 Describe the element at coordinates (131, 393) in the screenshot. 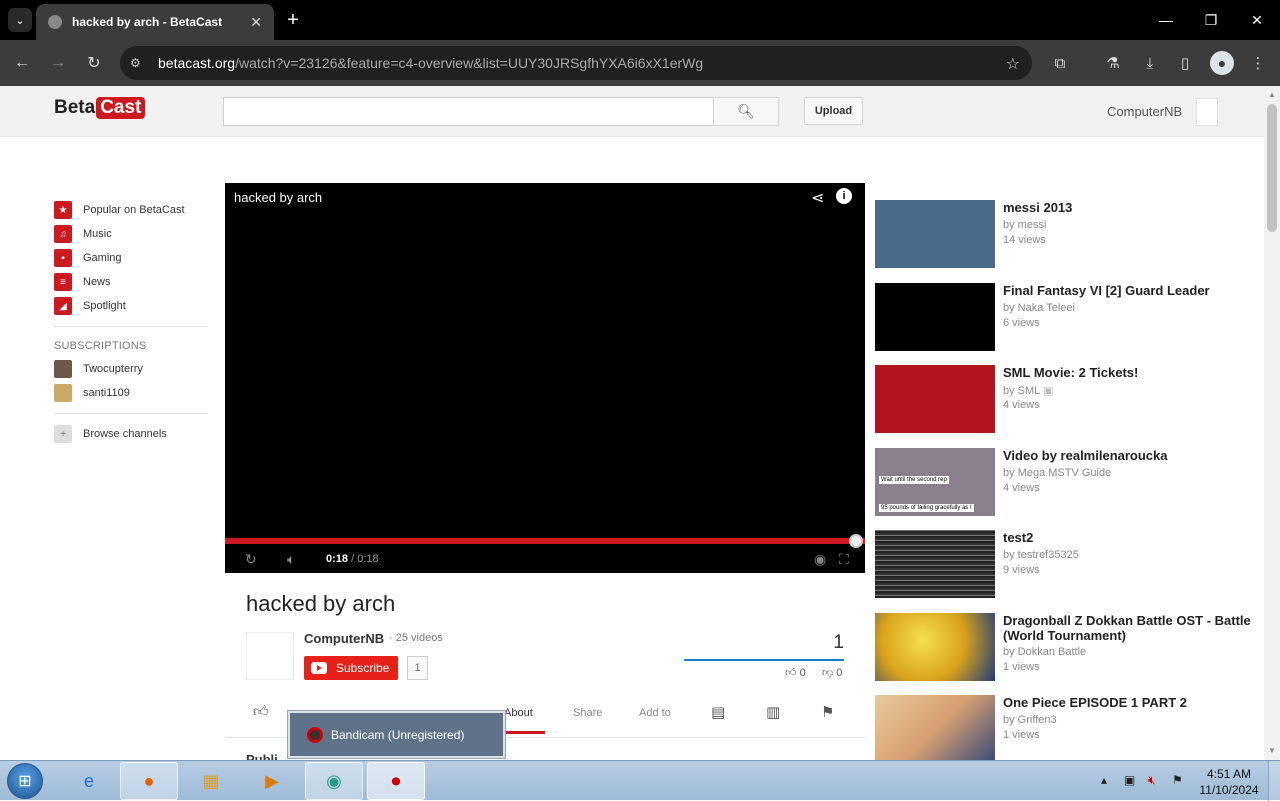

I see `guide-item-subscription: santi1109` at that location.